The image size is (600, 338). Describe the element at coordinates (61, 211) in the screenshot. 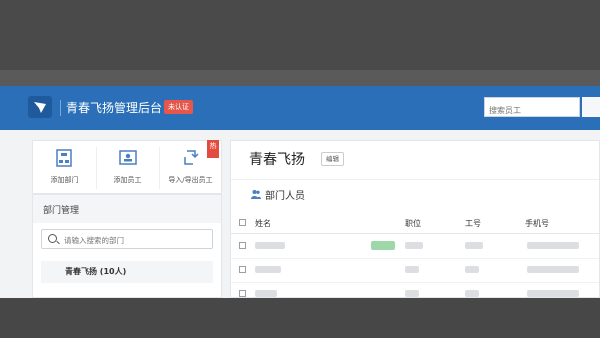

I see `department-panel-title: 部门管理` at that location.